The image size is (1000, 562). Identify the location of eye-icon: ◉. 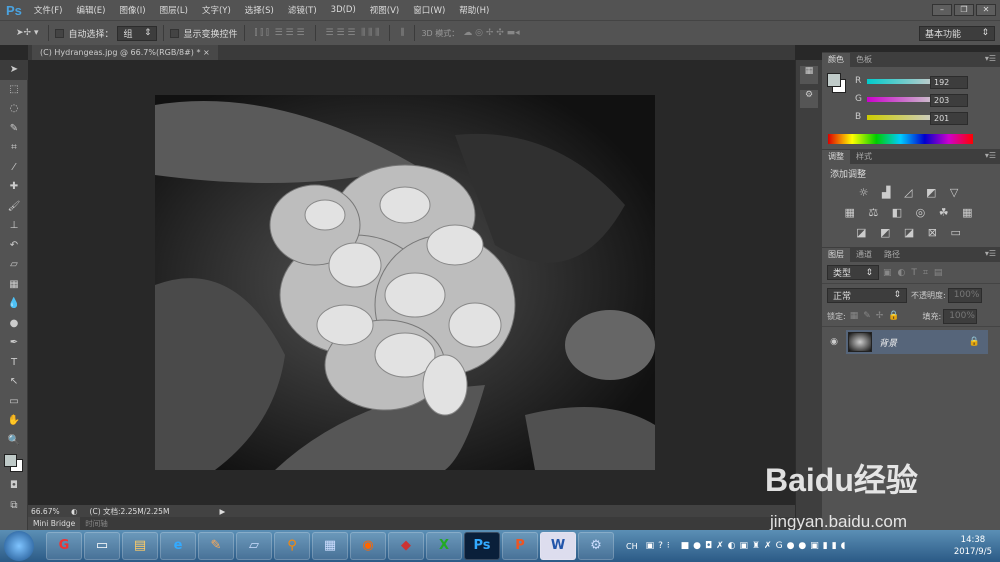
(834, 342).